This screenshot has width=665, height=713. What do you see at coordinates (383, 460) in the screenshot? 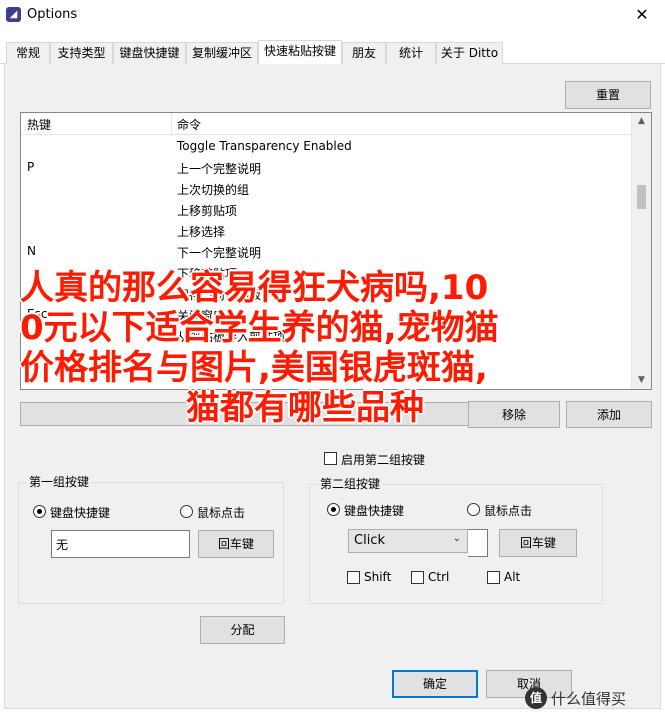
I see `enable-second-group-label: 启用第二组按键` at bounding box center [383, 460].